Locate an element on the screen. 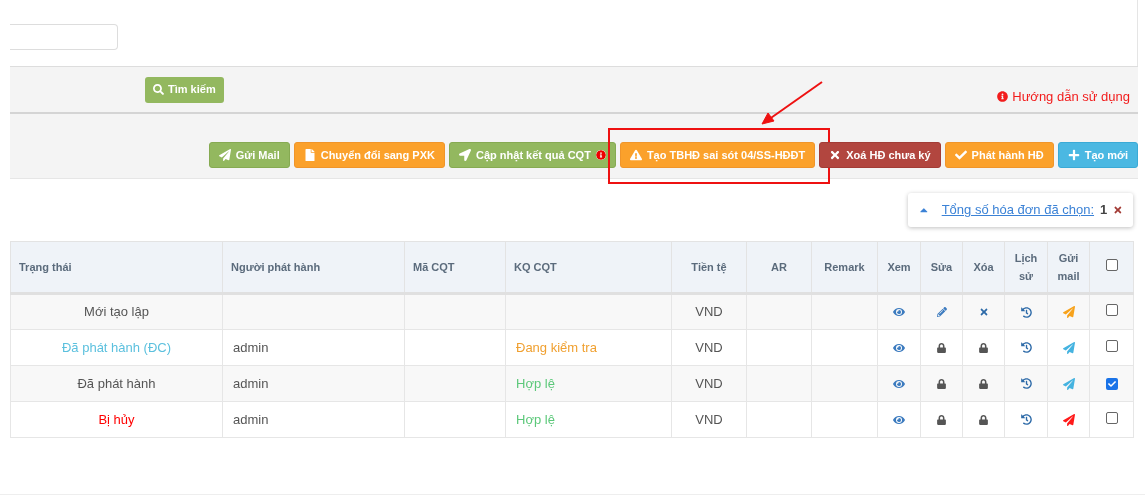 This screenshot has height=497, width=1145. toolbar-button: Cập nhật kết quả CQT is located at coordinates (532, 155).